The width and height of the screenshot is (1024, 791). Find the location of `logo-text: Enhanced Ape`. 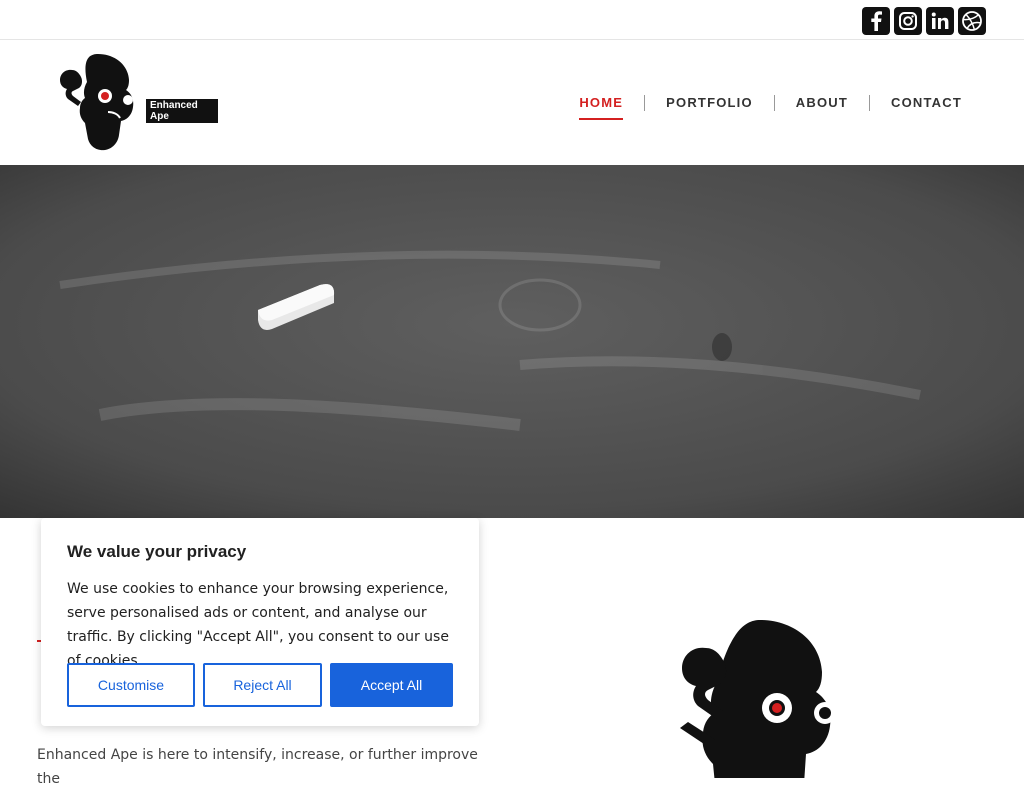

logo-text: Enhanced Ape is located at coordinates (182, 111).